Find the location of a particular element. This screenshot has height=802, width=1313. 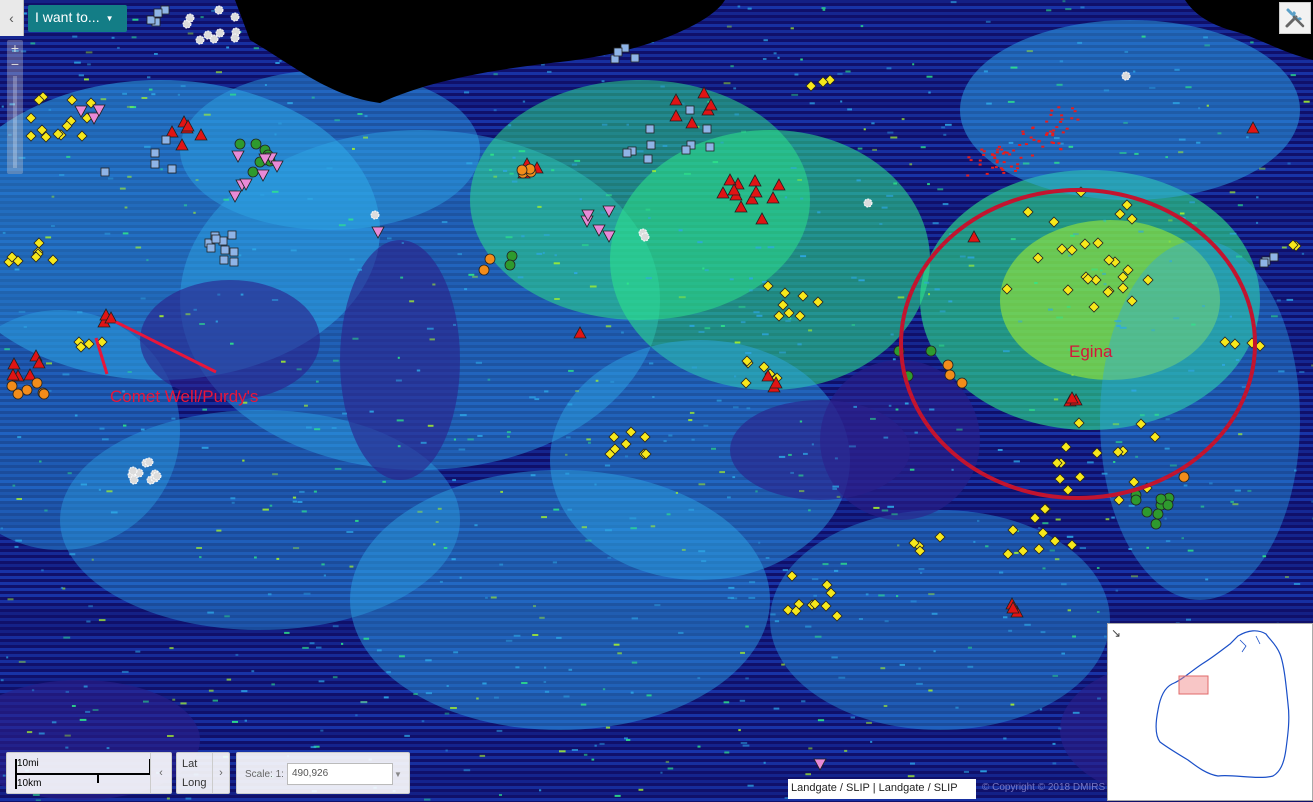

scale-metric-label: 10km is located at coordinates (29, 783).